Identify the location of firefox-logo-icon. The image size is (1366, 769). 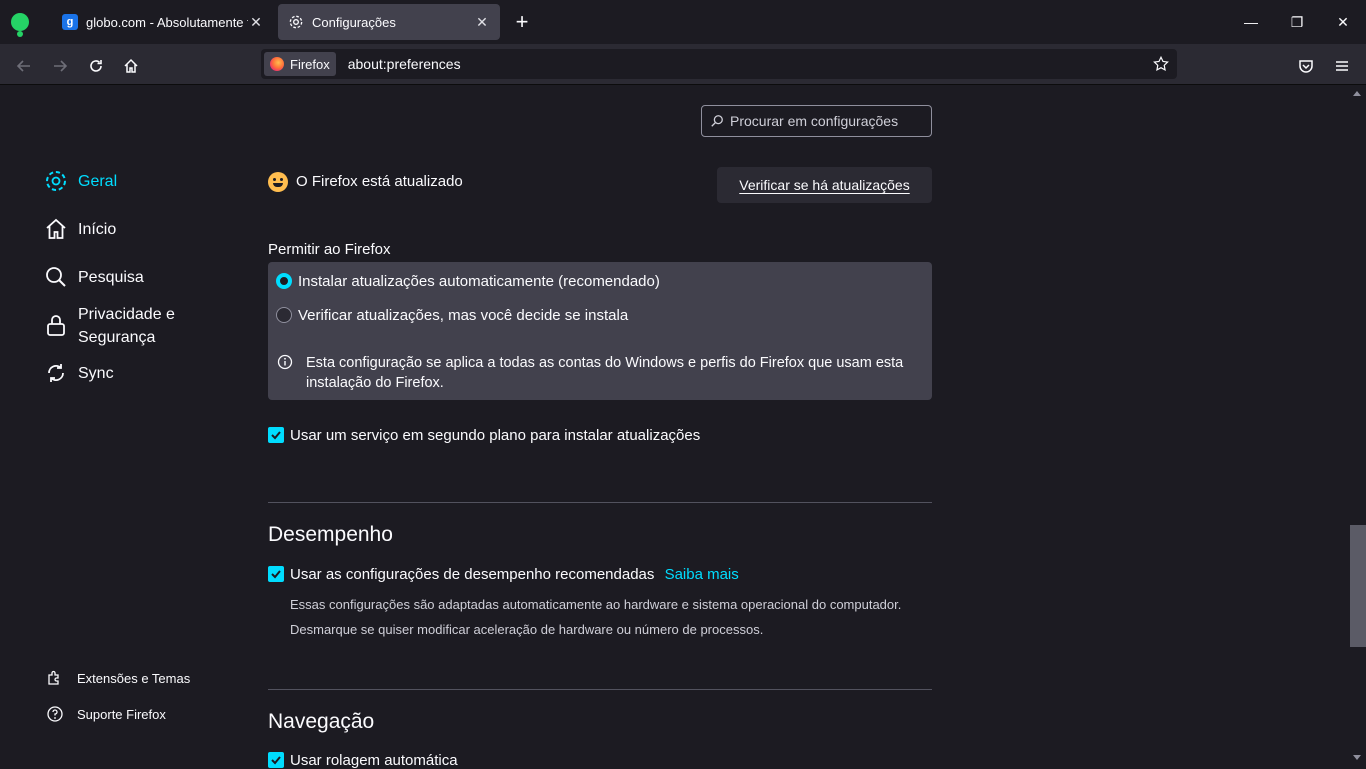
(277, 64).